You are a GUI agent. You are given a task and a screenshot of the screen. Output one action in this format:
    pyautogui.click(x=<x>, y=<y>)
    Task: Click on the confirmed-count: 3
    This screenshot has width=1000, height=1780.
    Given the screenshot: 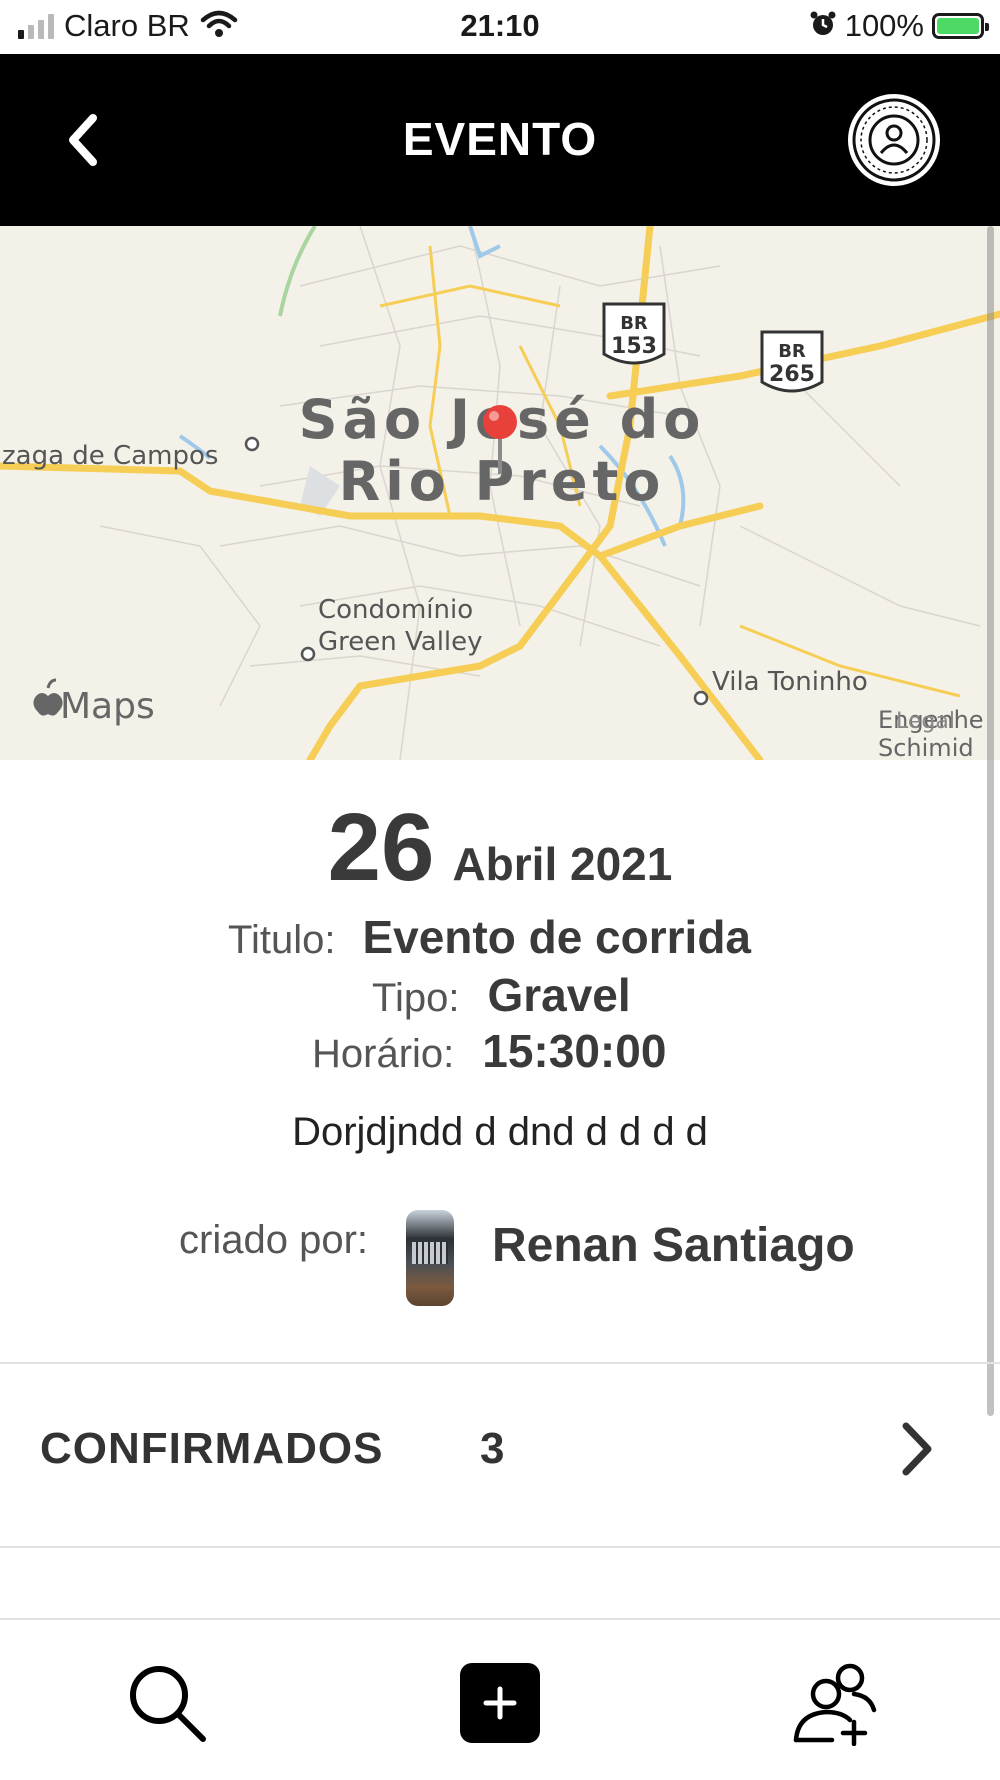 What is the action you would take?
    pyautogui.click(x=492, y=1448)
    